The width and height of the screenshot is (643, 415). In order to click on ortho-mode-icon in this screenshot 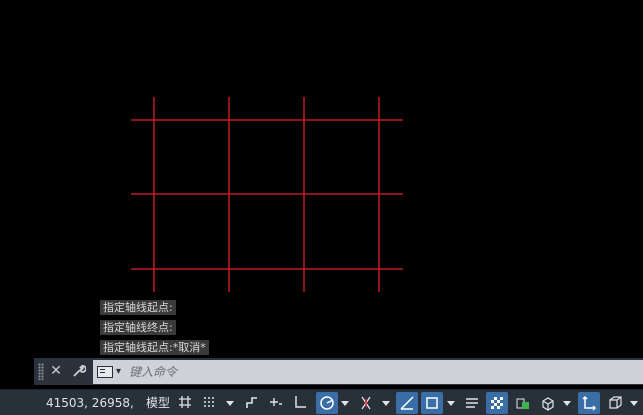, I will do `click(300, 403)`.